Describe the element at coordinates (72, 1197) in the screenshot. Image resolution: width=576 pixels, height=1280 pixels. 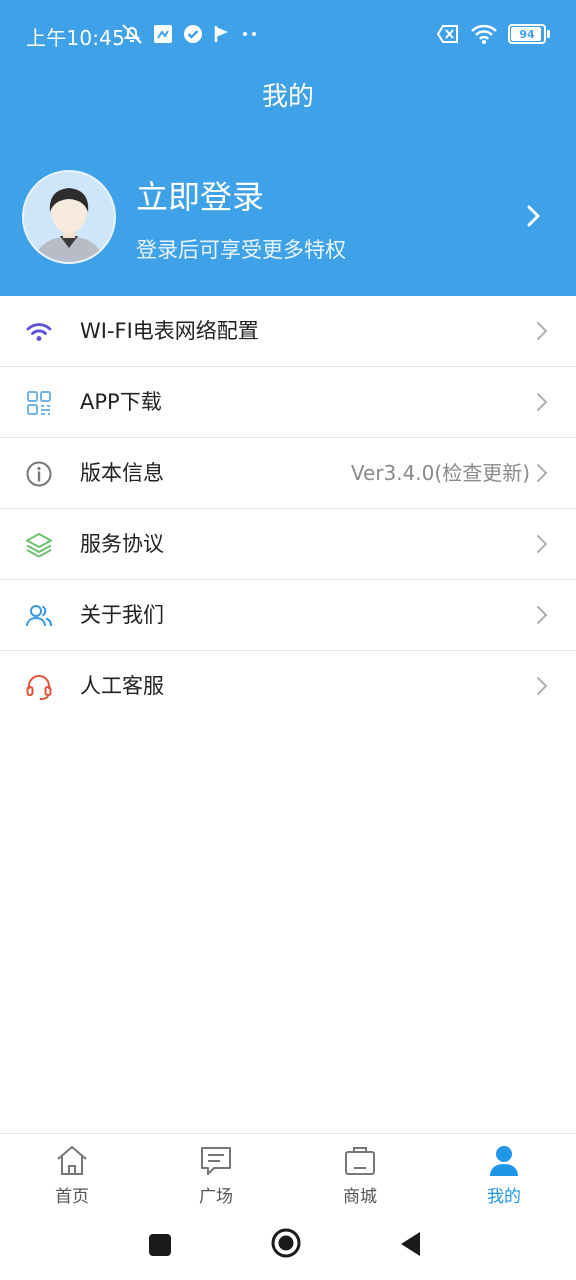
I see `tab-label: 首页` at that location.